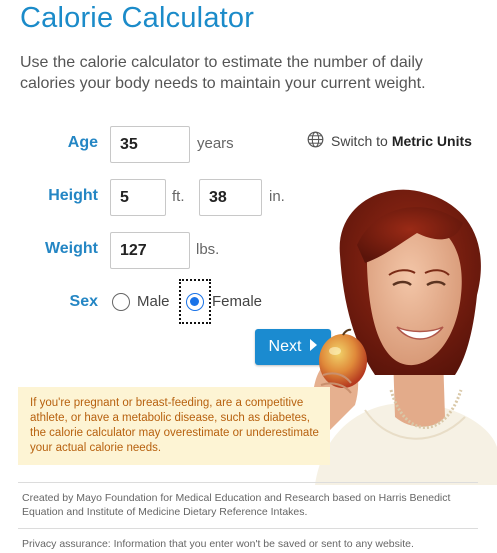 The width and height of the screenshot is (497, 553). Describe the element at coordinates (208, 249) in the screenshot. I see `weight-unit: lbs.` at that location.